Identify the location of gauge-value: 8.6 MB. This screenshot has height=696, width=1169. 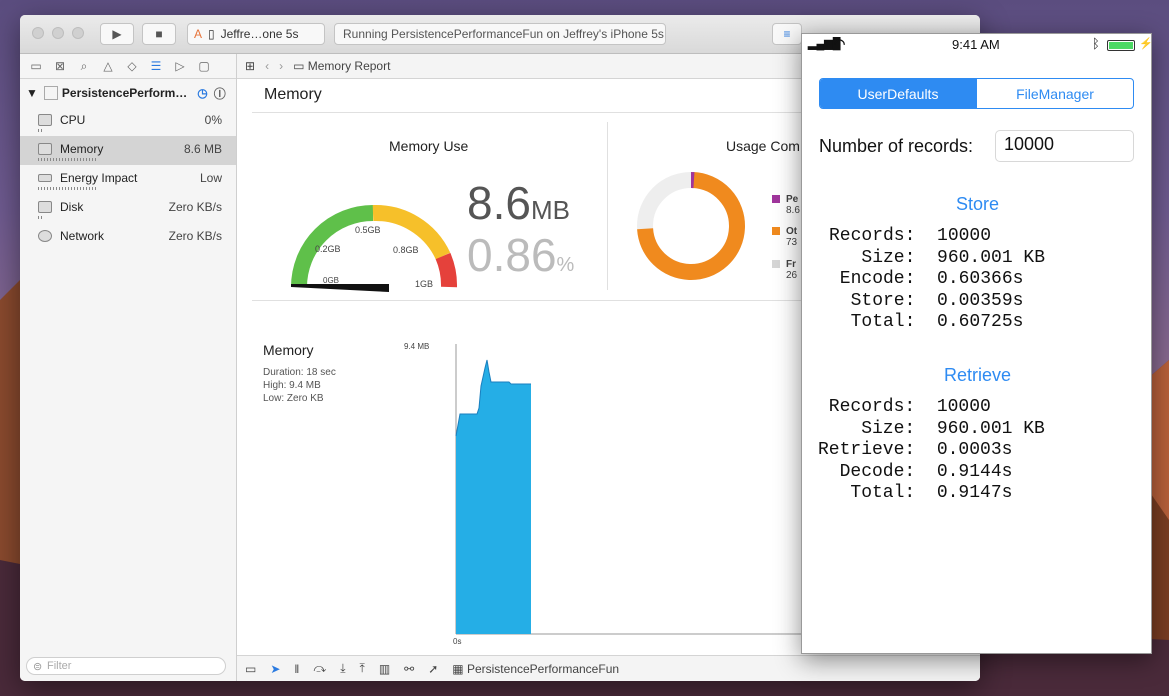
(202, 149).